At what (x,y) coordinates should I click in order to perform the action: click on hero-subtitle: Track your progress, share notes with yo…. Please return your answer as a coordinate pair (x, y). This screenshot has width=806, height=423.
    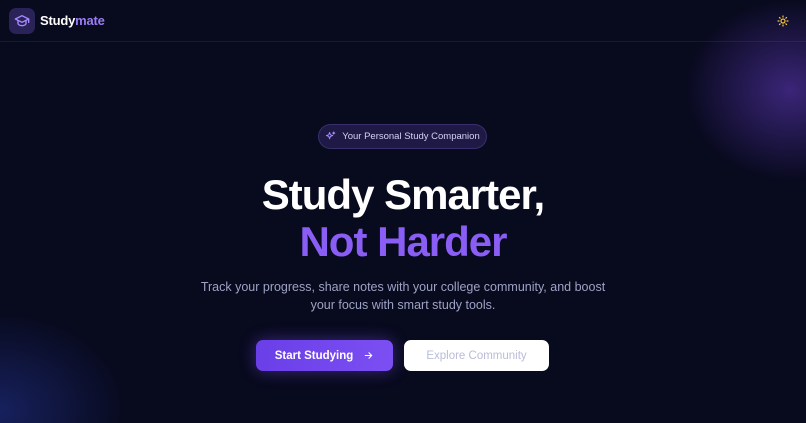
    Looking at the image, I should click on (403, 296).